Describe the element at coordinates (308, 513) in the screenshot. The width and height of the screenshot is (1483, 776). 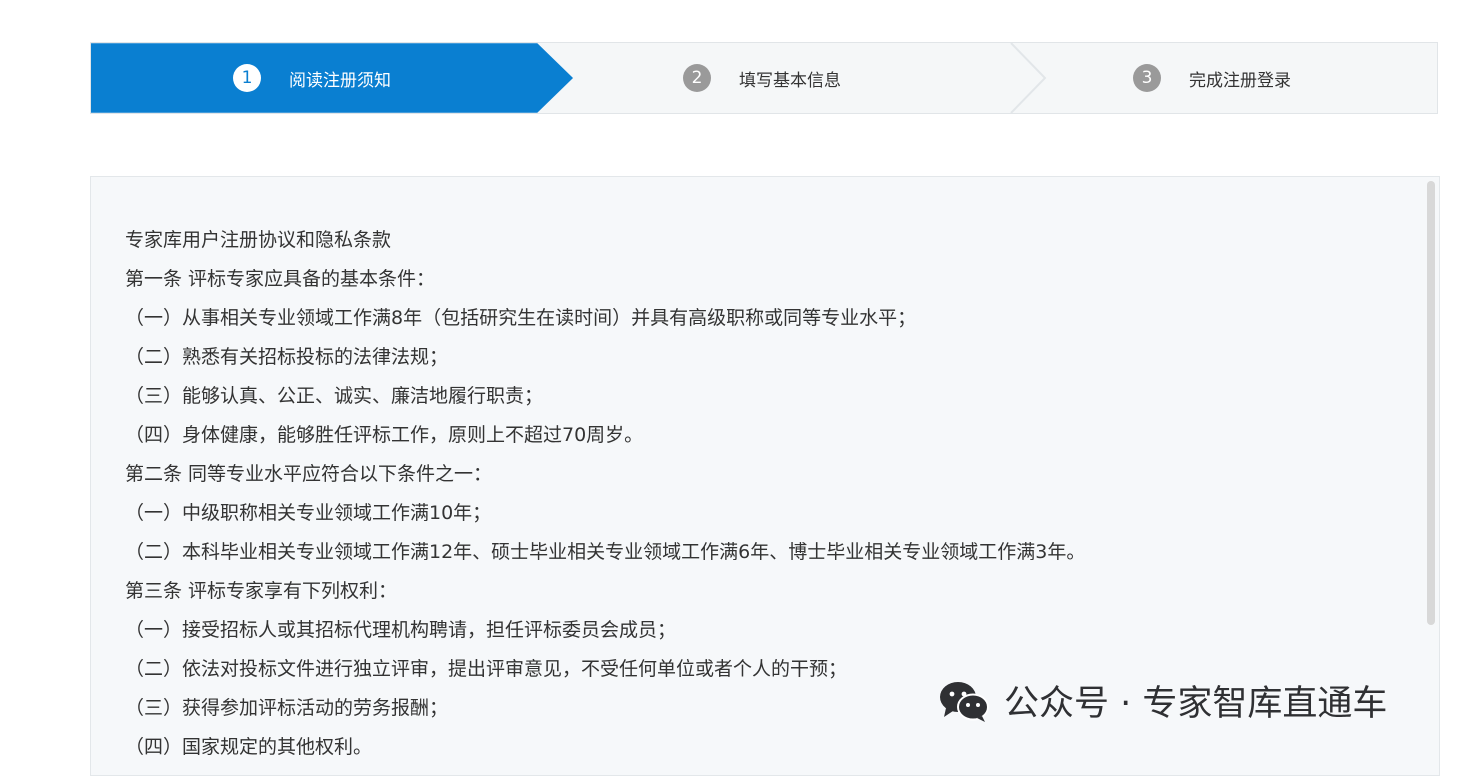
I see `agreement-line: （一）中级职称相关专业领域工作满10年；` at that location.